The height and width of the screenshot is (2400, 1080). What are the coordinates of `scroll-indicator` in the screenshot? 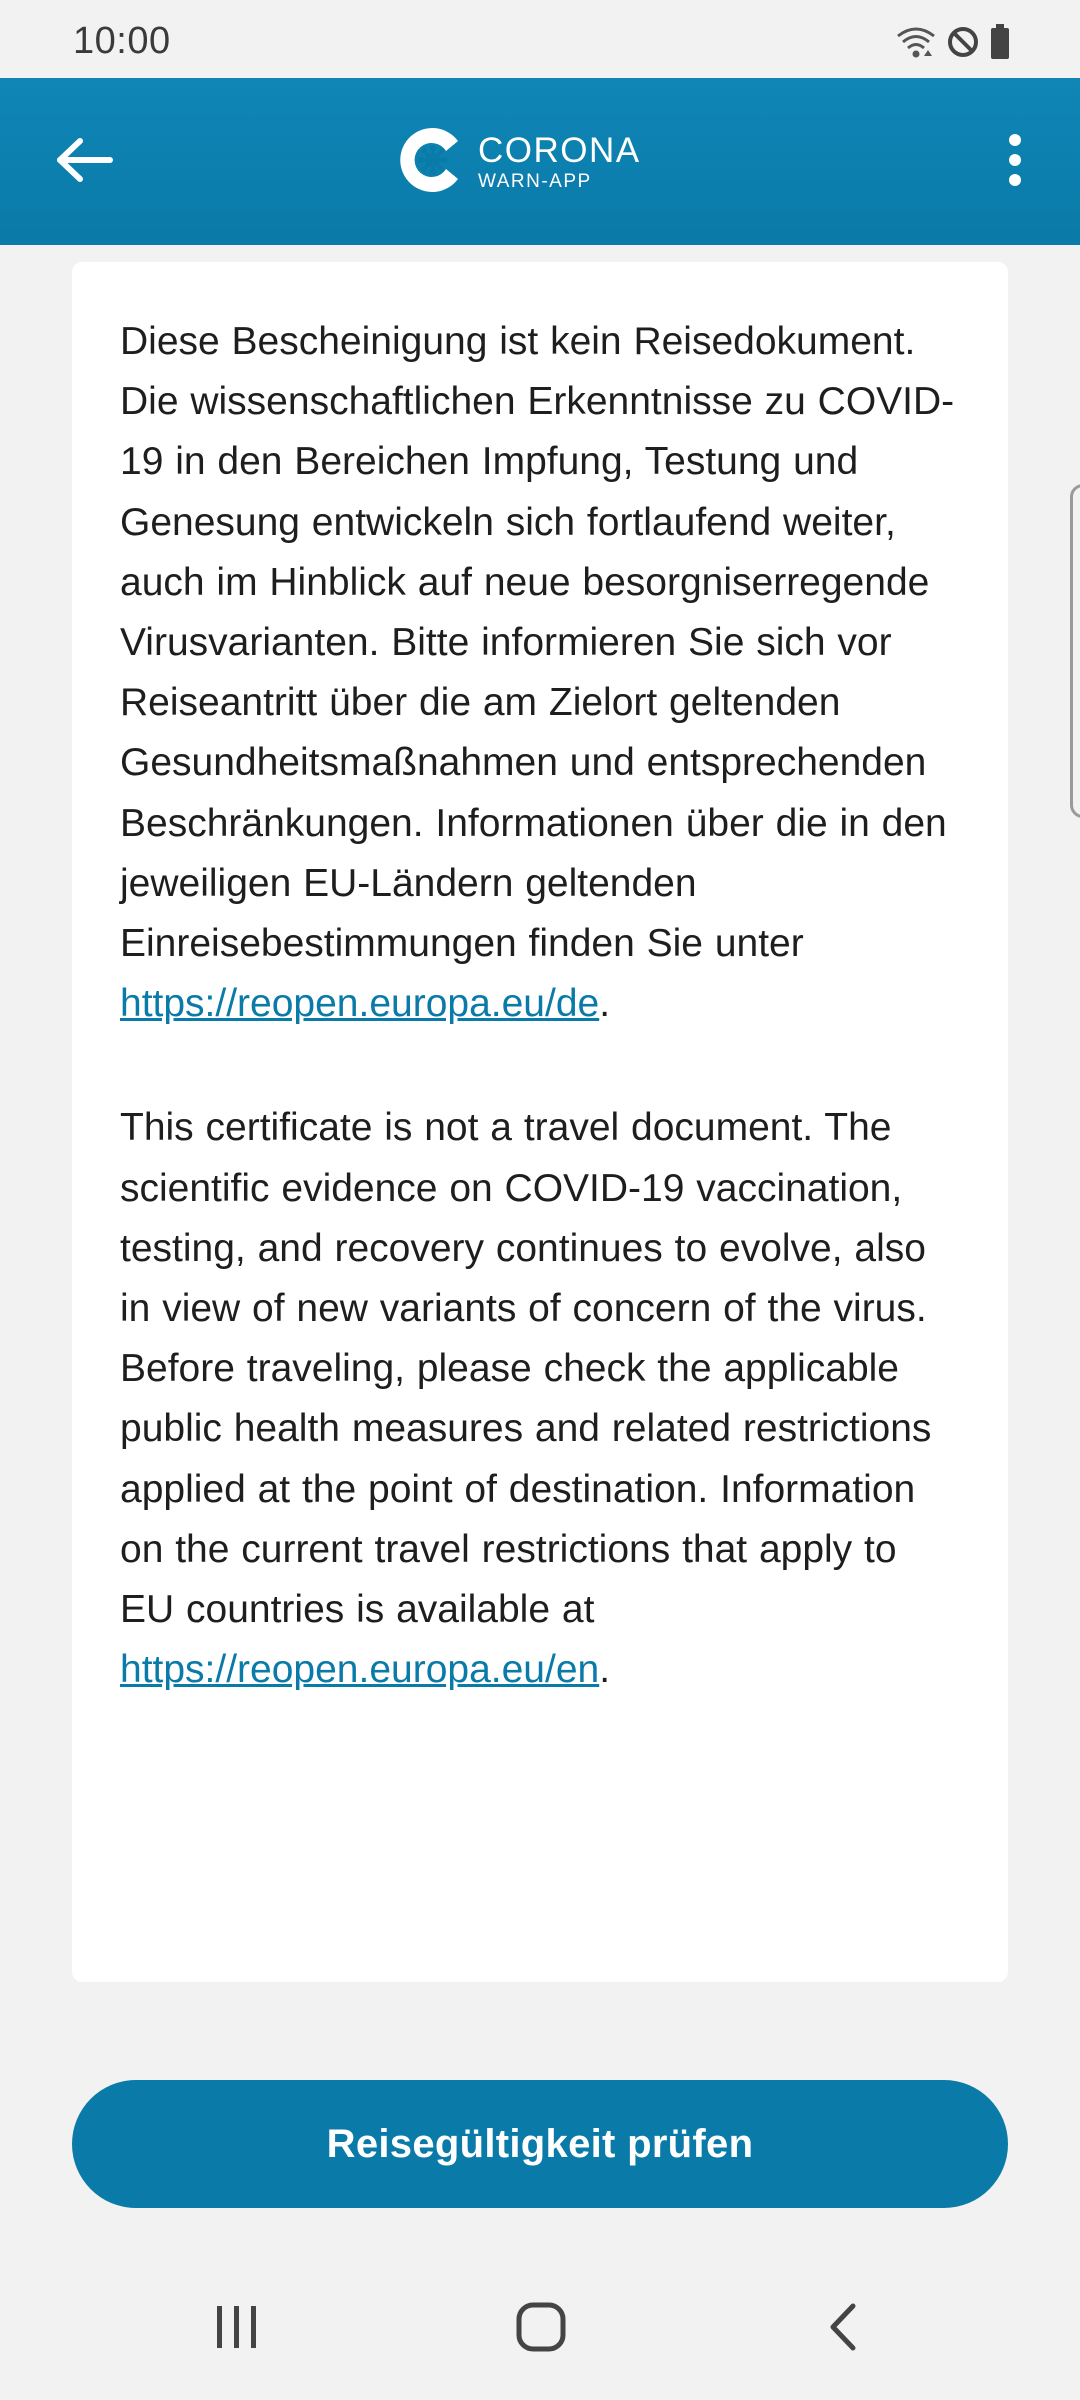 It's located at (1075, 651).